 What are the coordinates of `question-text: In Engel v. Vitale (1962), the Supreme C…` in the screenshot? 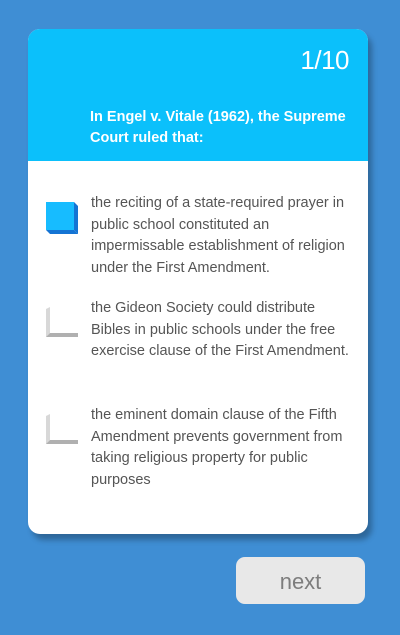 It's located at (218, 127).